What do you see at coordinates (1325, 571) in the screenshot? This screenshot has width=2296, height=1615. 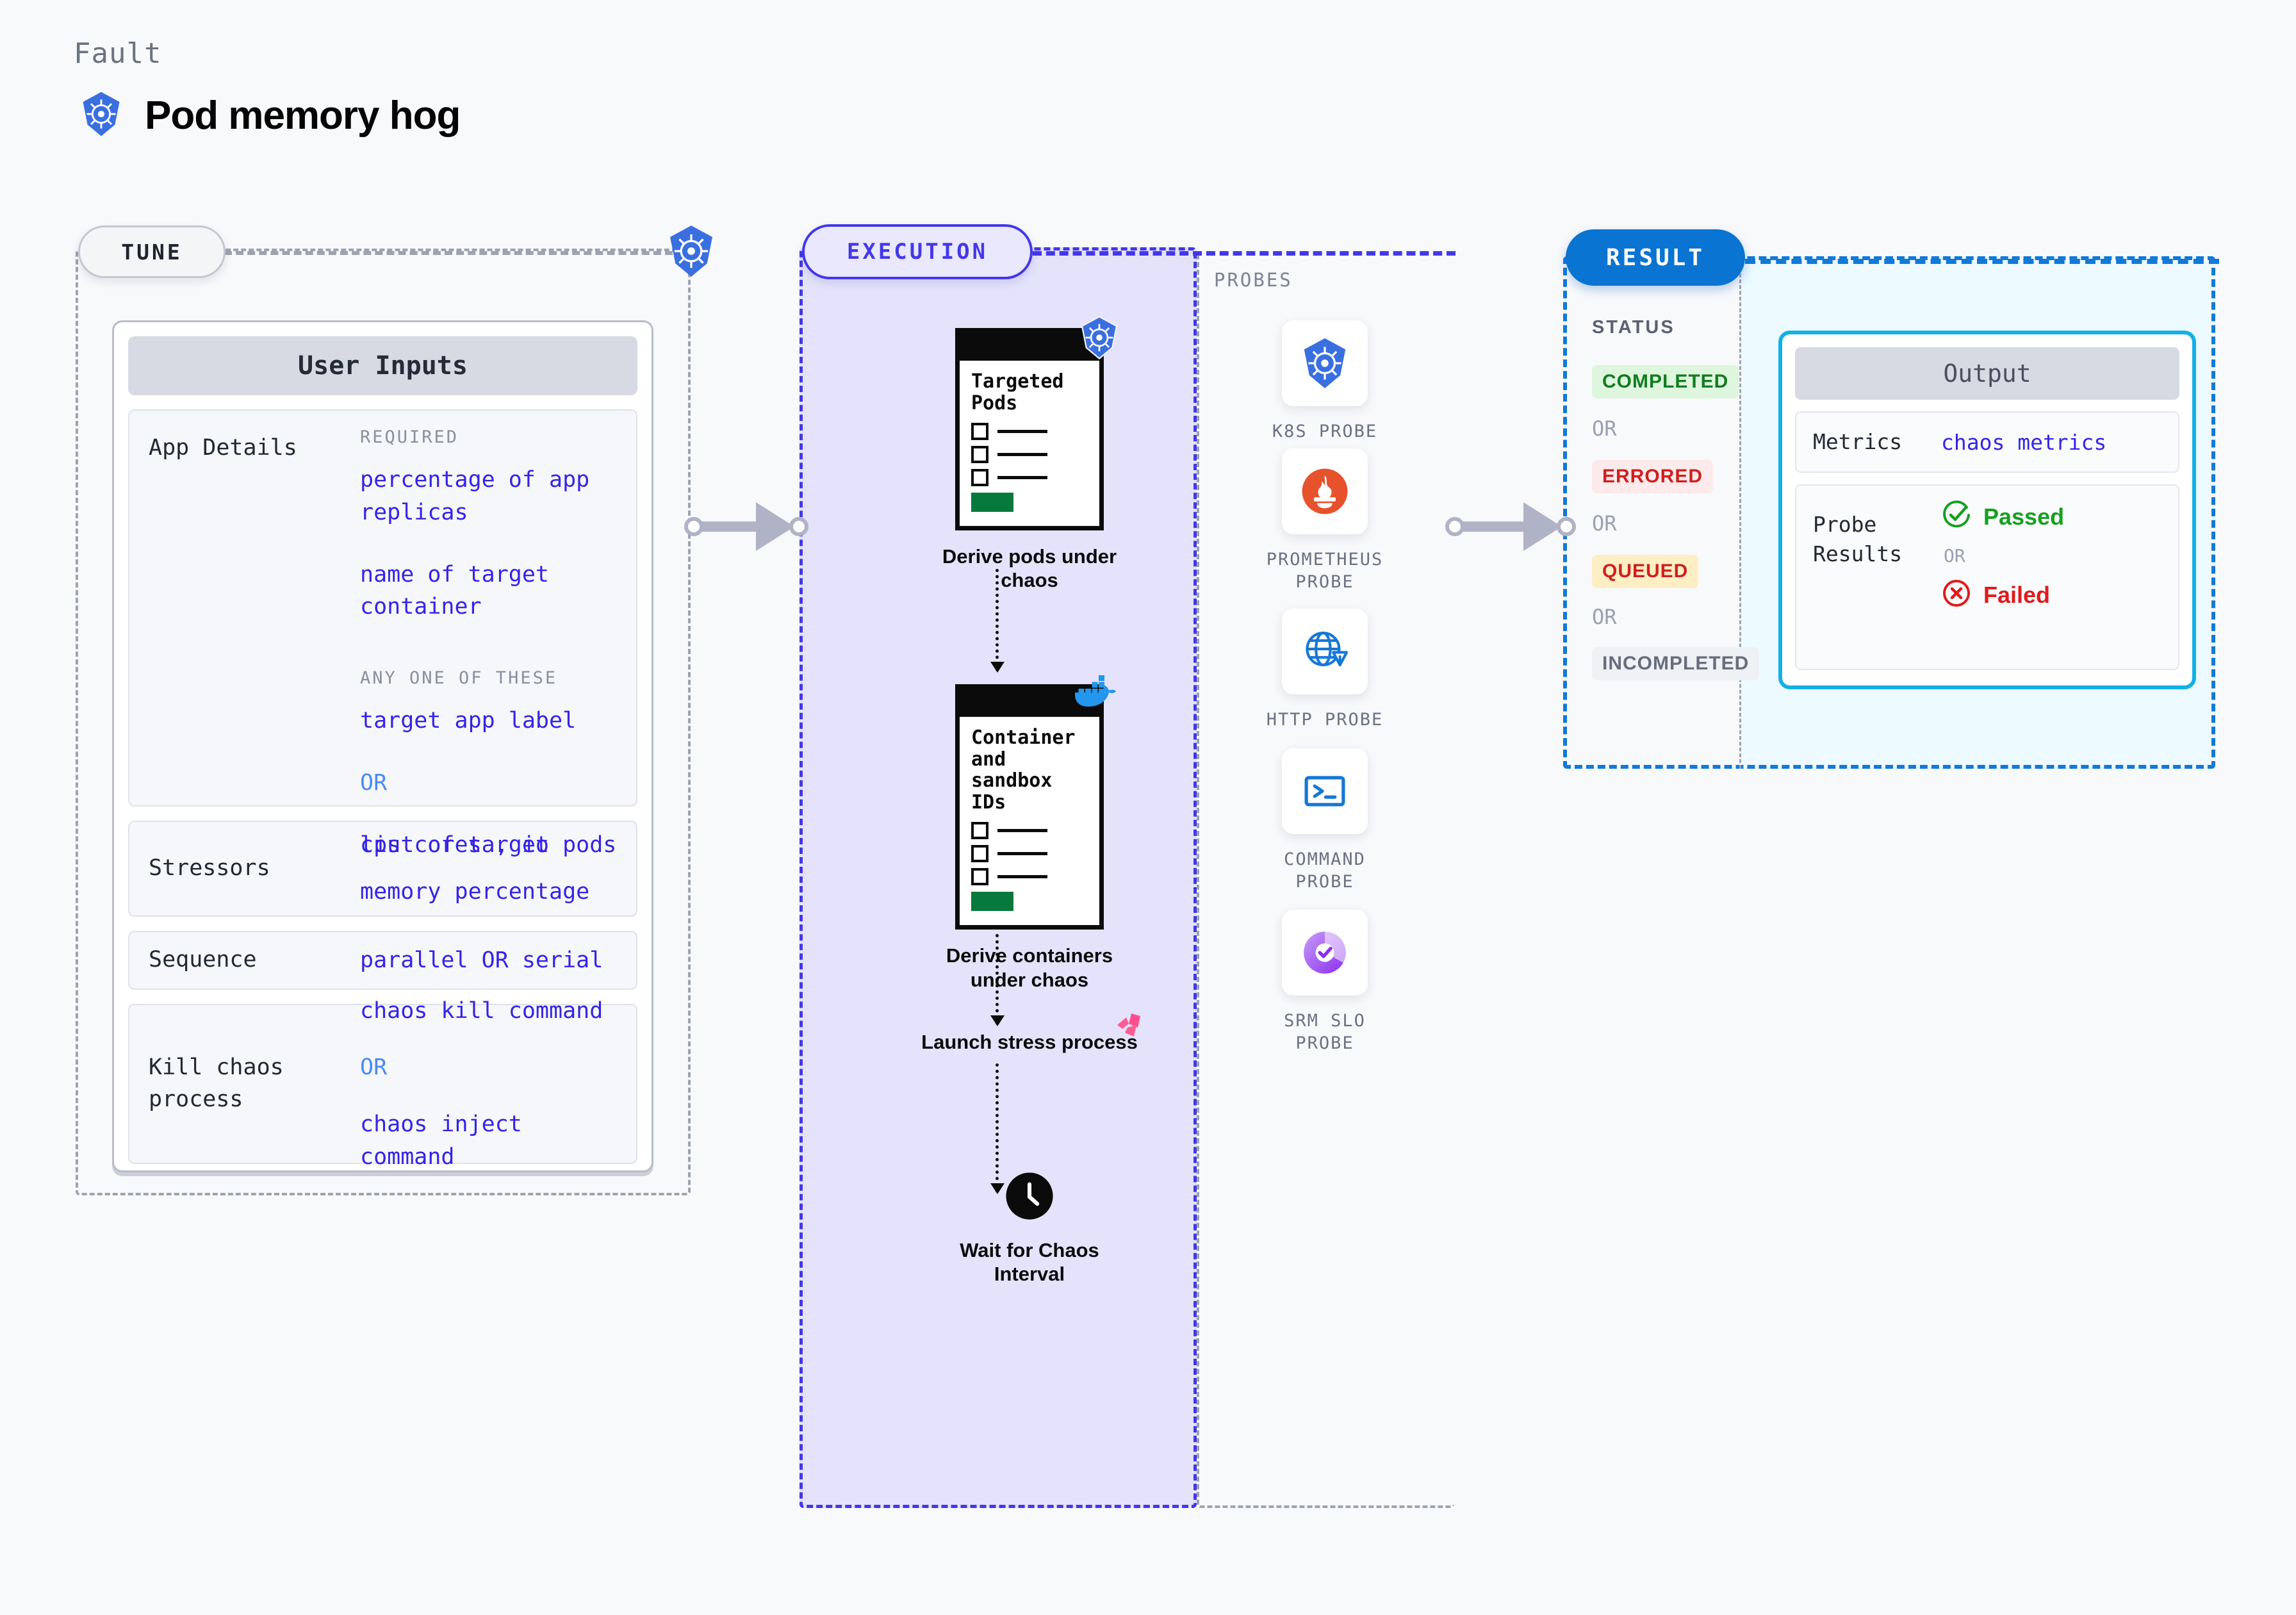 I see `probe-label: PROMETHEUS PROBE` at bounding box center [1325, 571].